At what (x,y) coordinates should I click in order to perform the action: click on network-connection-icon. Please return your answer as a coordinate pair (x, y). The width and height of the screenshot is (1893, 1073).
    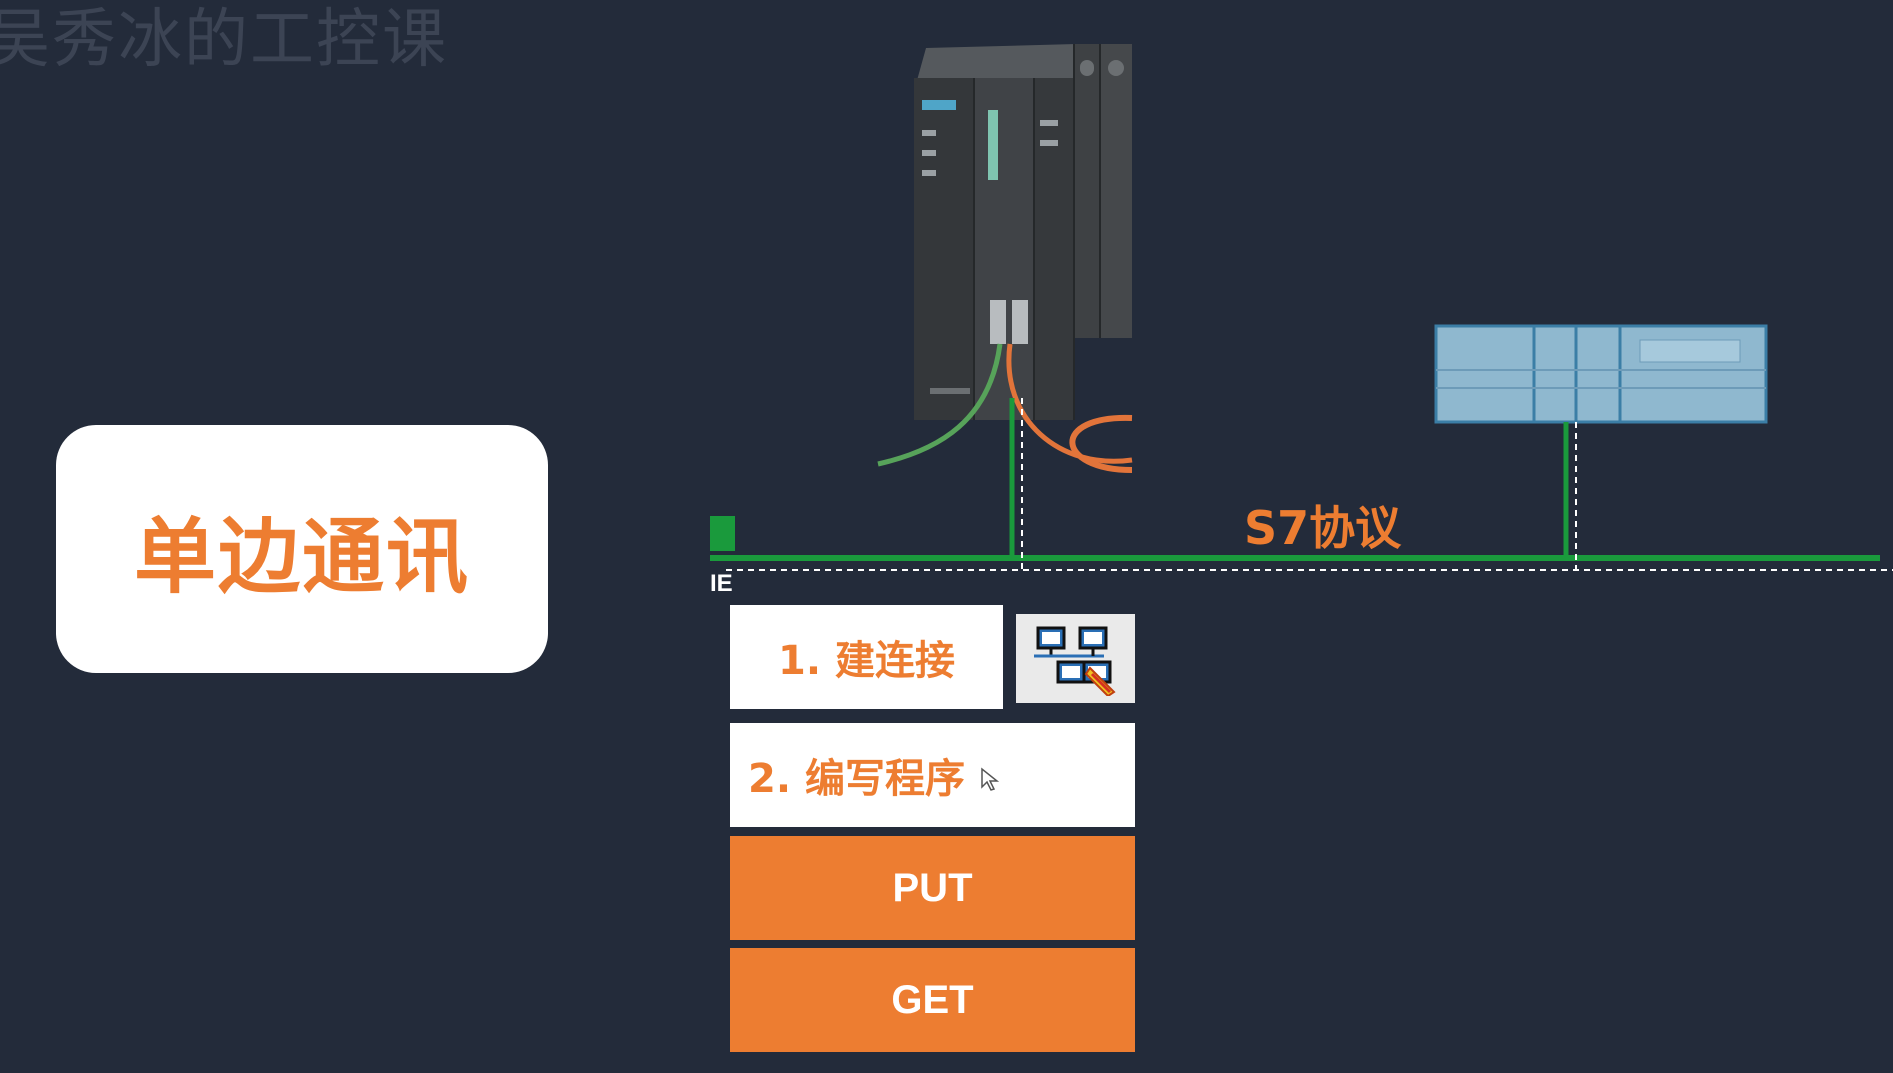
    Looking at the image, I should click on (1075, 658).